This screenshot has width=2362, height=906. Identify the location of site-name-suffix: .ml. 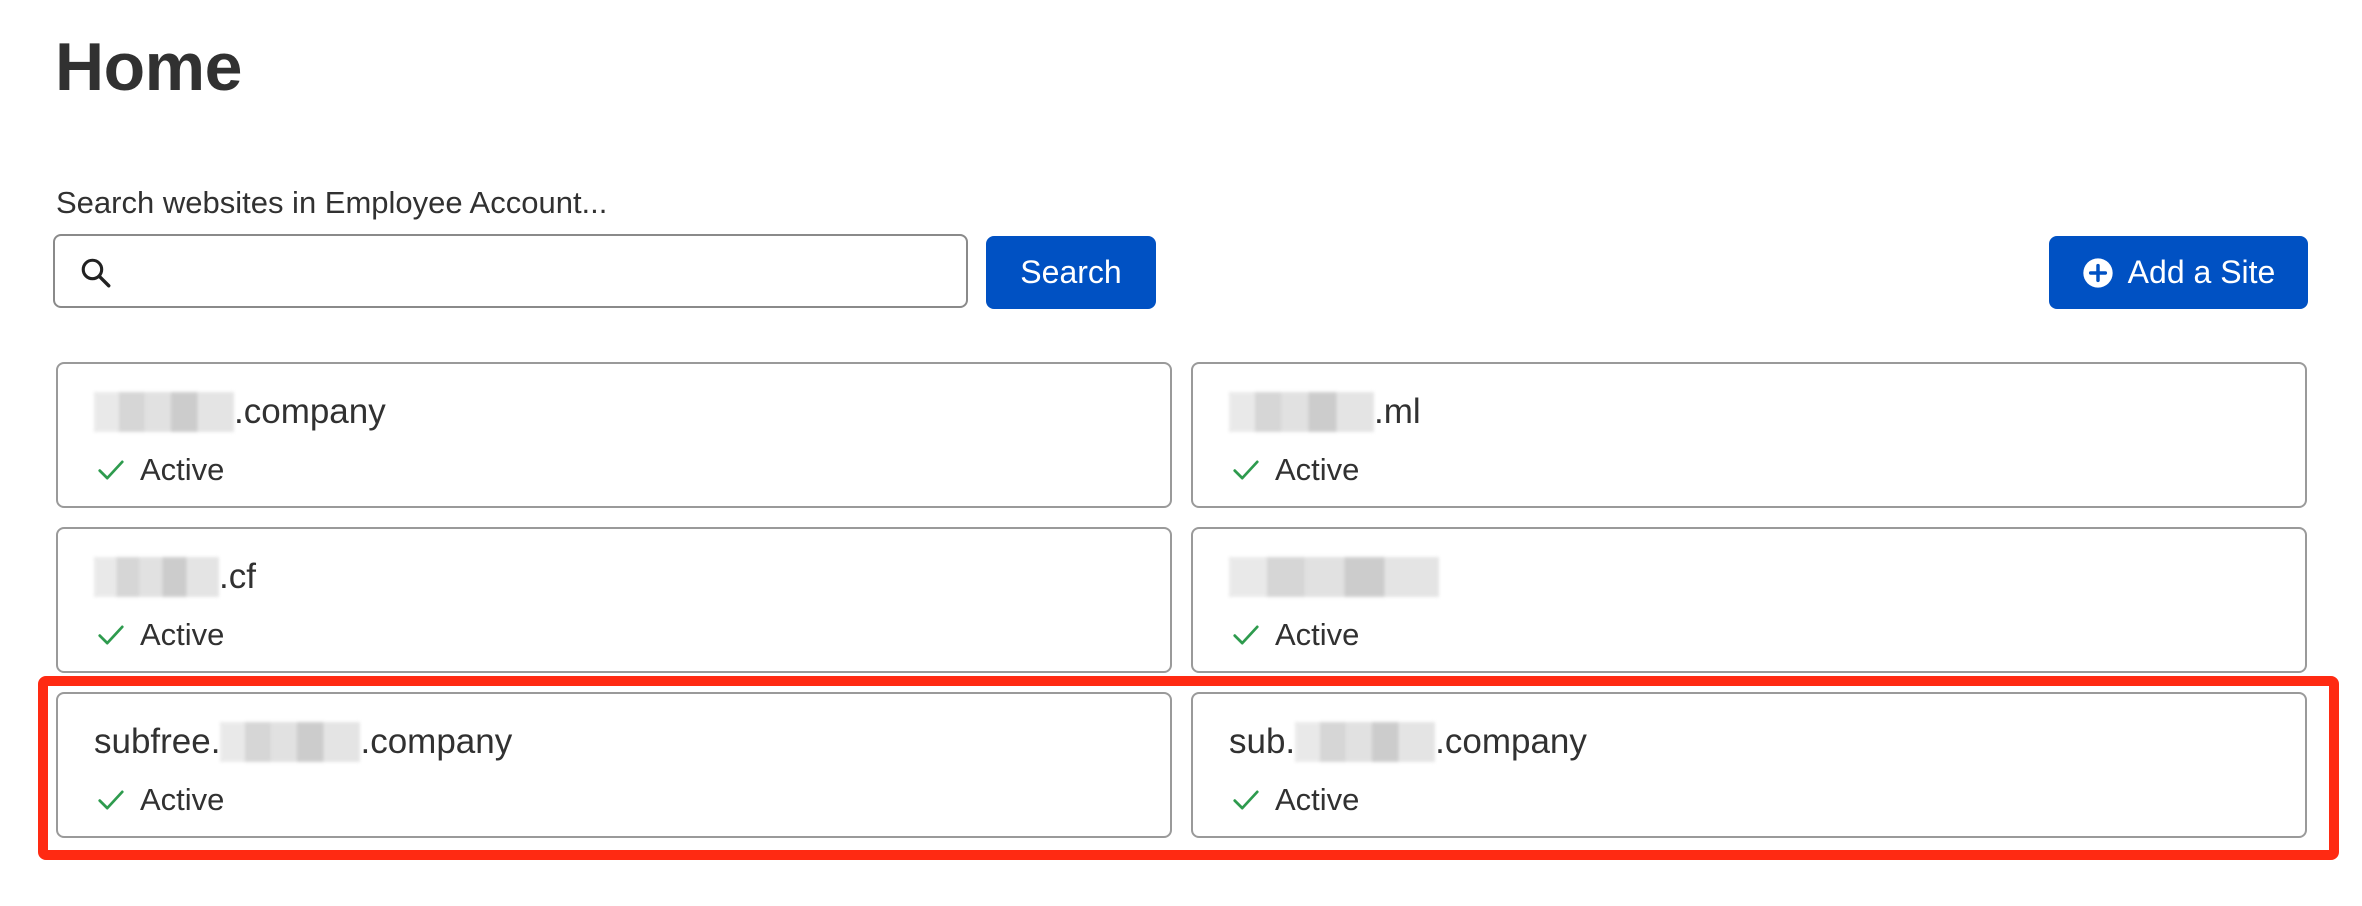
(1397, 411).